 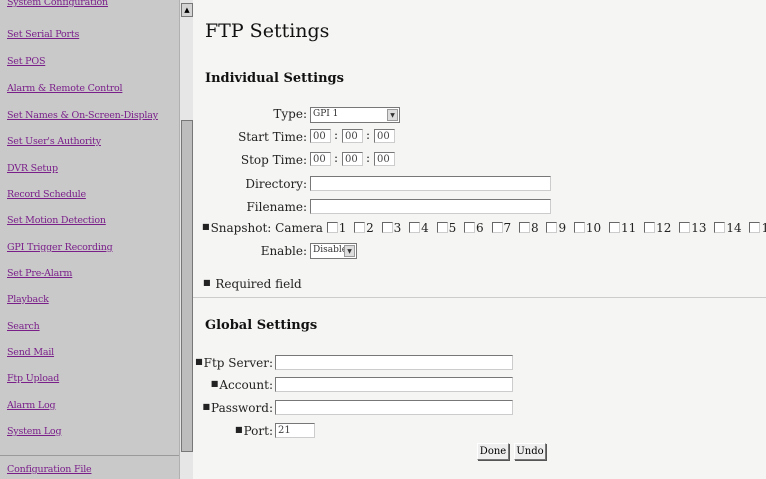 I want to click on start-hour-input: 00, so click(x=320, y=136).